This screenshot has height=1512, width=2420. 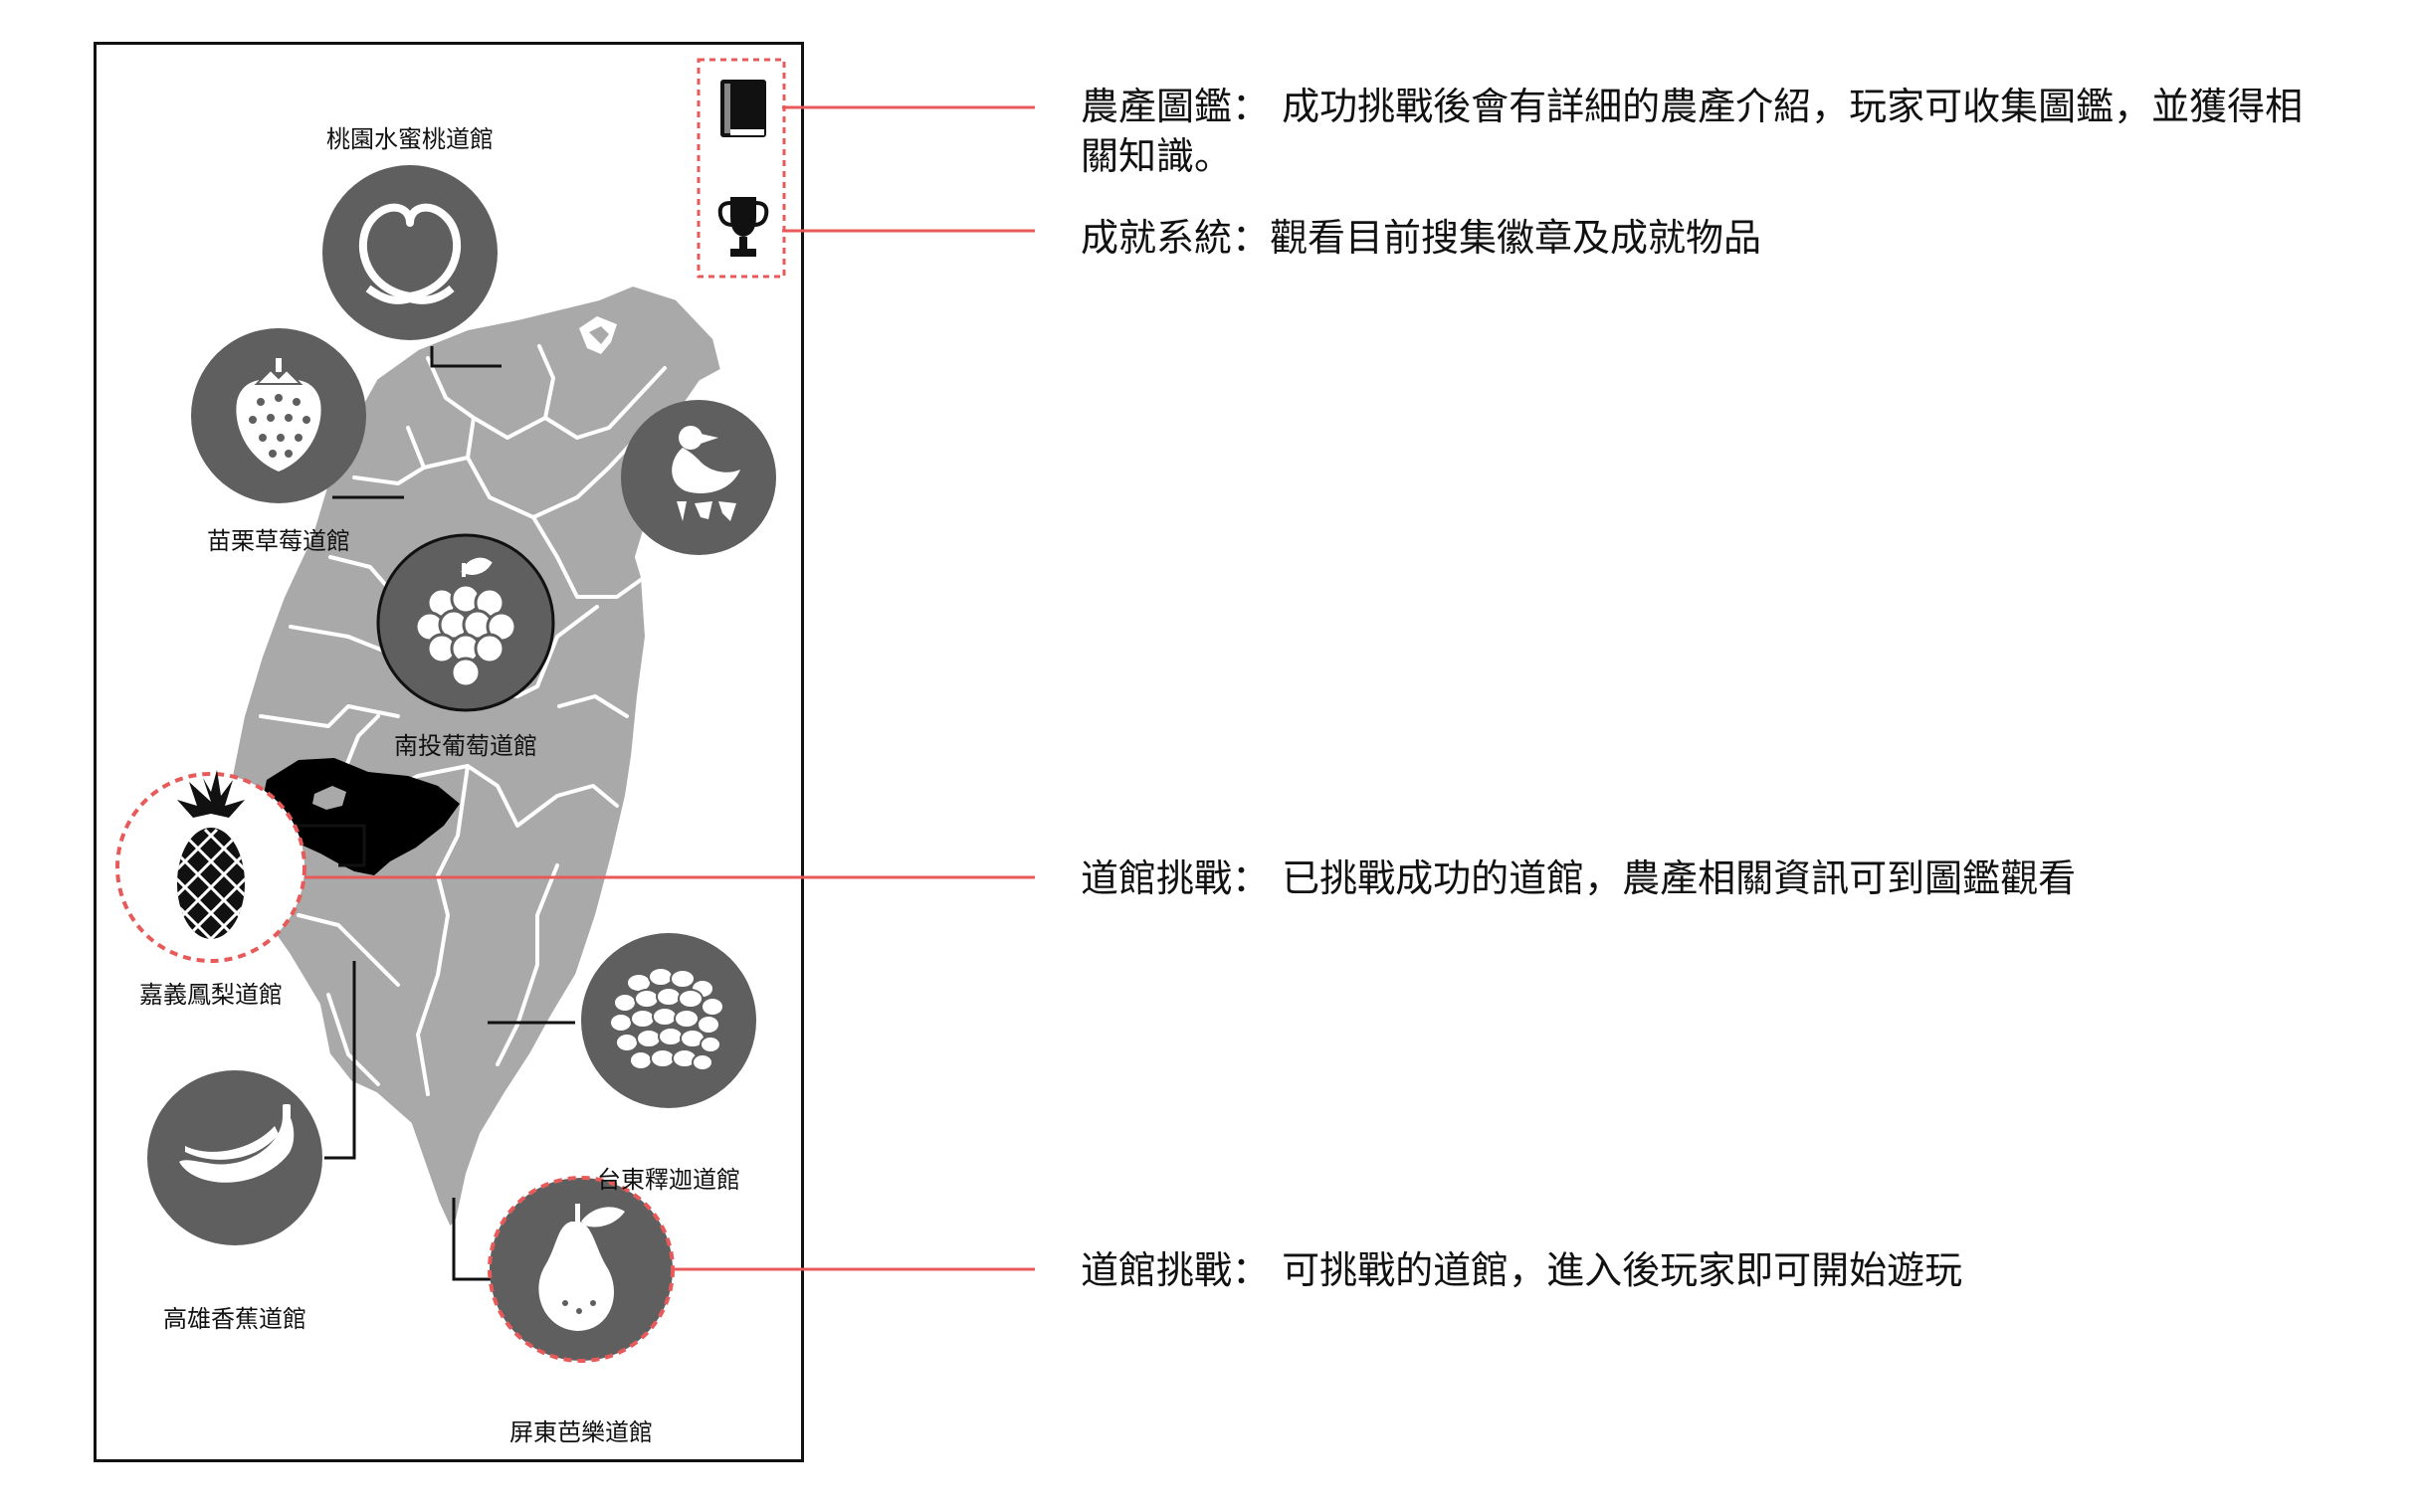 What do you see at coordinates (668, 1021) in the screenshot?
I see `gym-badge-sugar-apple` at bounding box center [668, 1021].